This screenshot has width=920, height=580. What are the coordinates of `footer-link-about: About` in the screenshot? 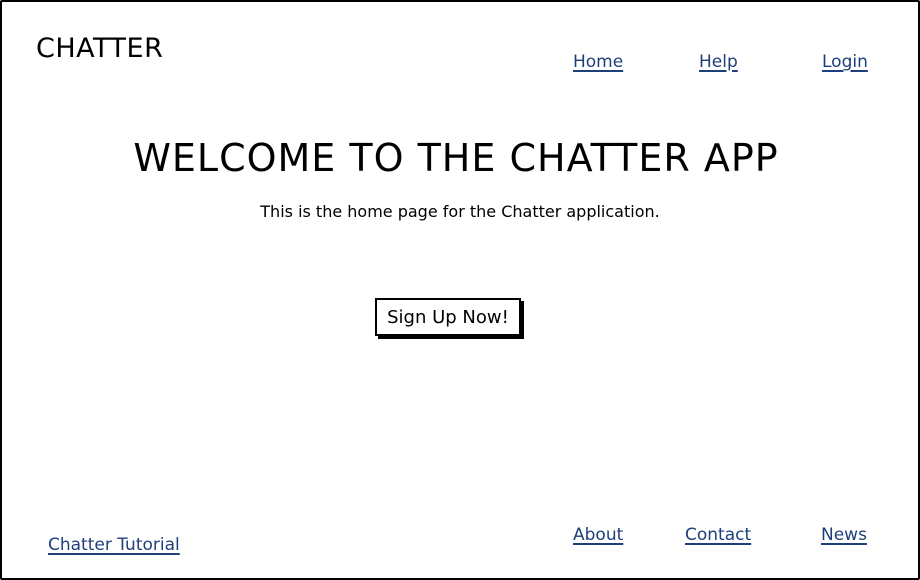 It's located at (598, 535).